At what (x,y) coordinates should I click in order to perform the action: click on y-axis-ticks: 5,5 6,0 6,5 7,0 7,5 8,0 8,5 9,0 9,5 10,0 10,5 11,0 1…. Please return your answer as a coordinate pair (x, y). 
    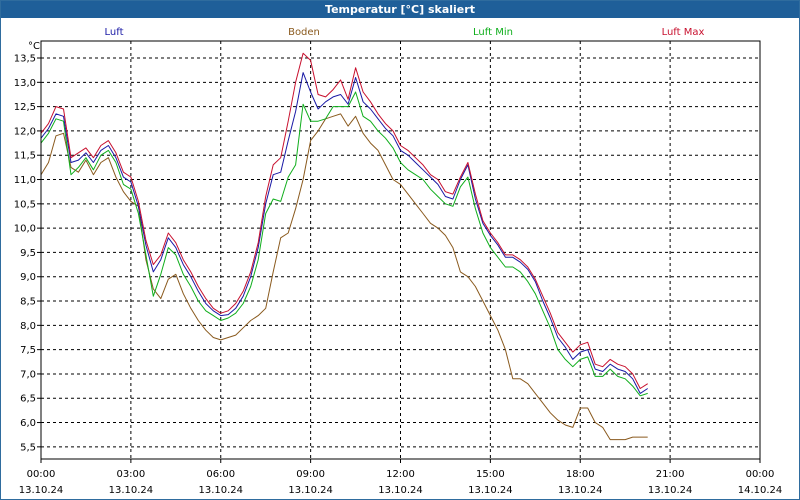
    Looking at the image, I should click on (27, 253).